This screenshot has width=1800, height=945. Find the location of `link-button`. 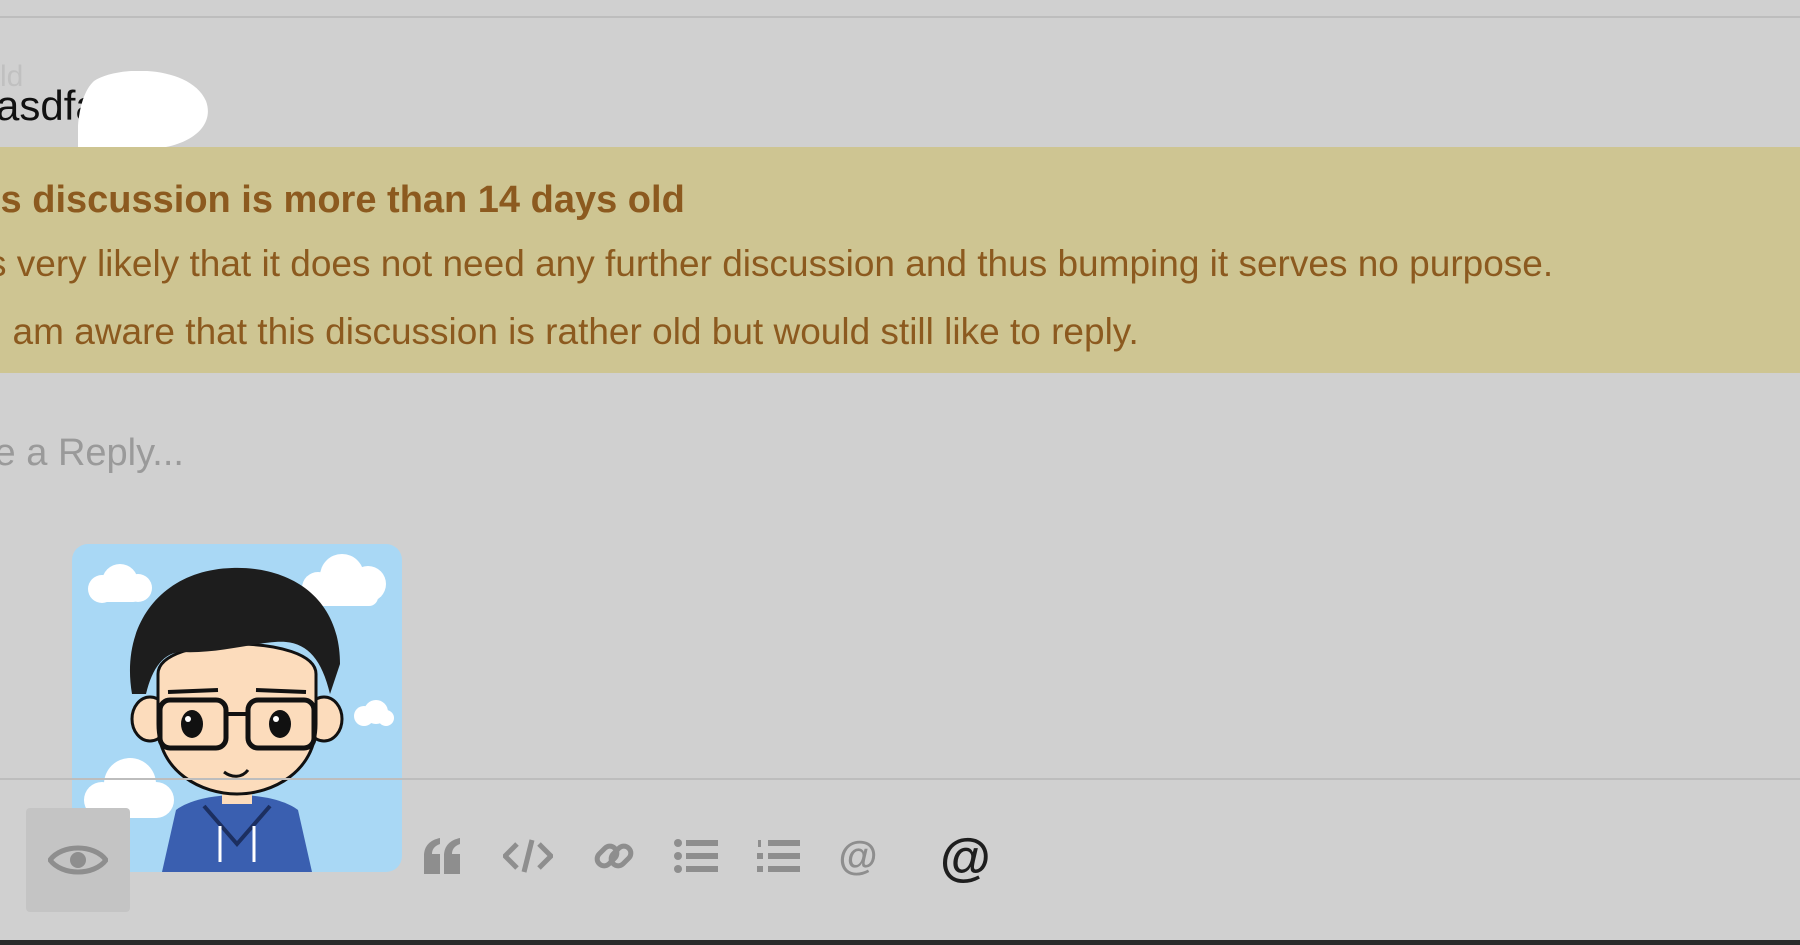

link-button is located at coordinates (614, 856).